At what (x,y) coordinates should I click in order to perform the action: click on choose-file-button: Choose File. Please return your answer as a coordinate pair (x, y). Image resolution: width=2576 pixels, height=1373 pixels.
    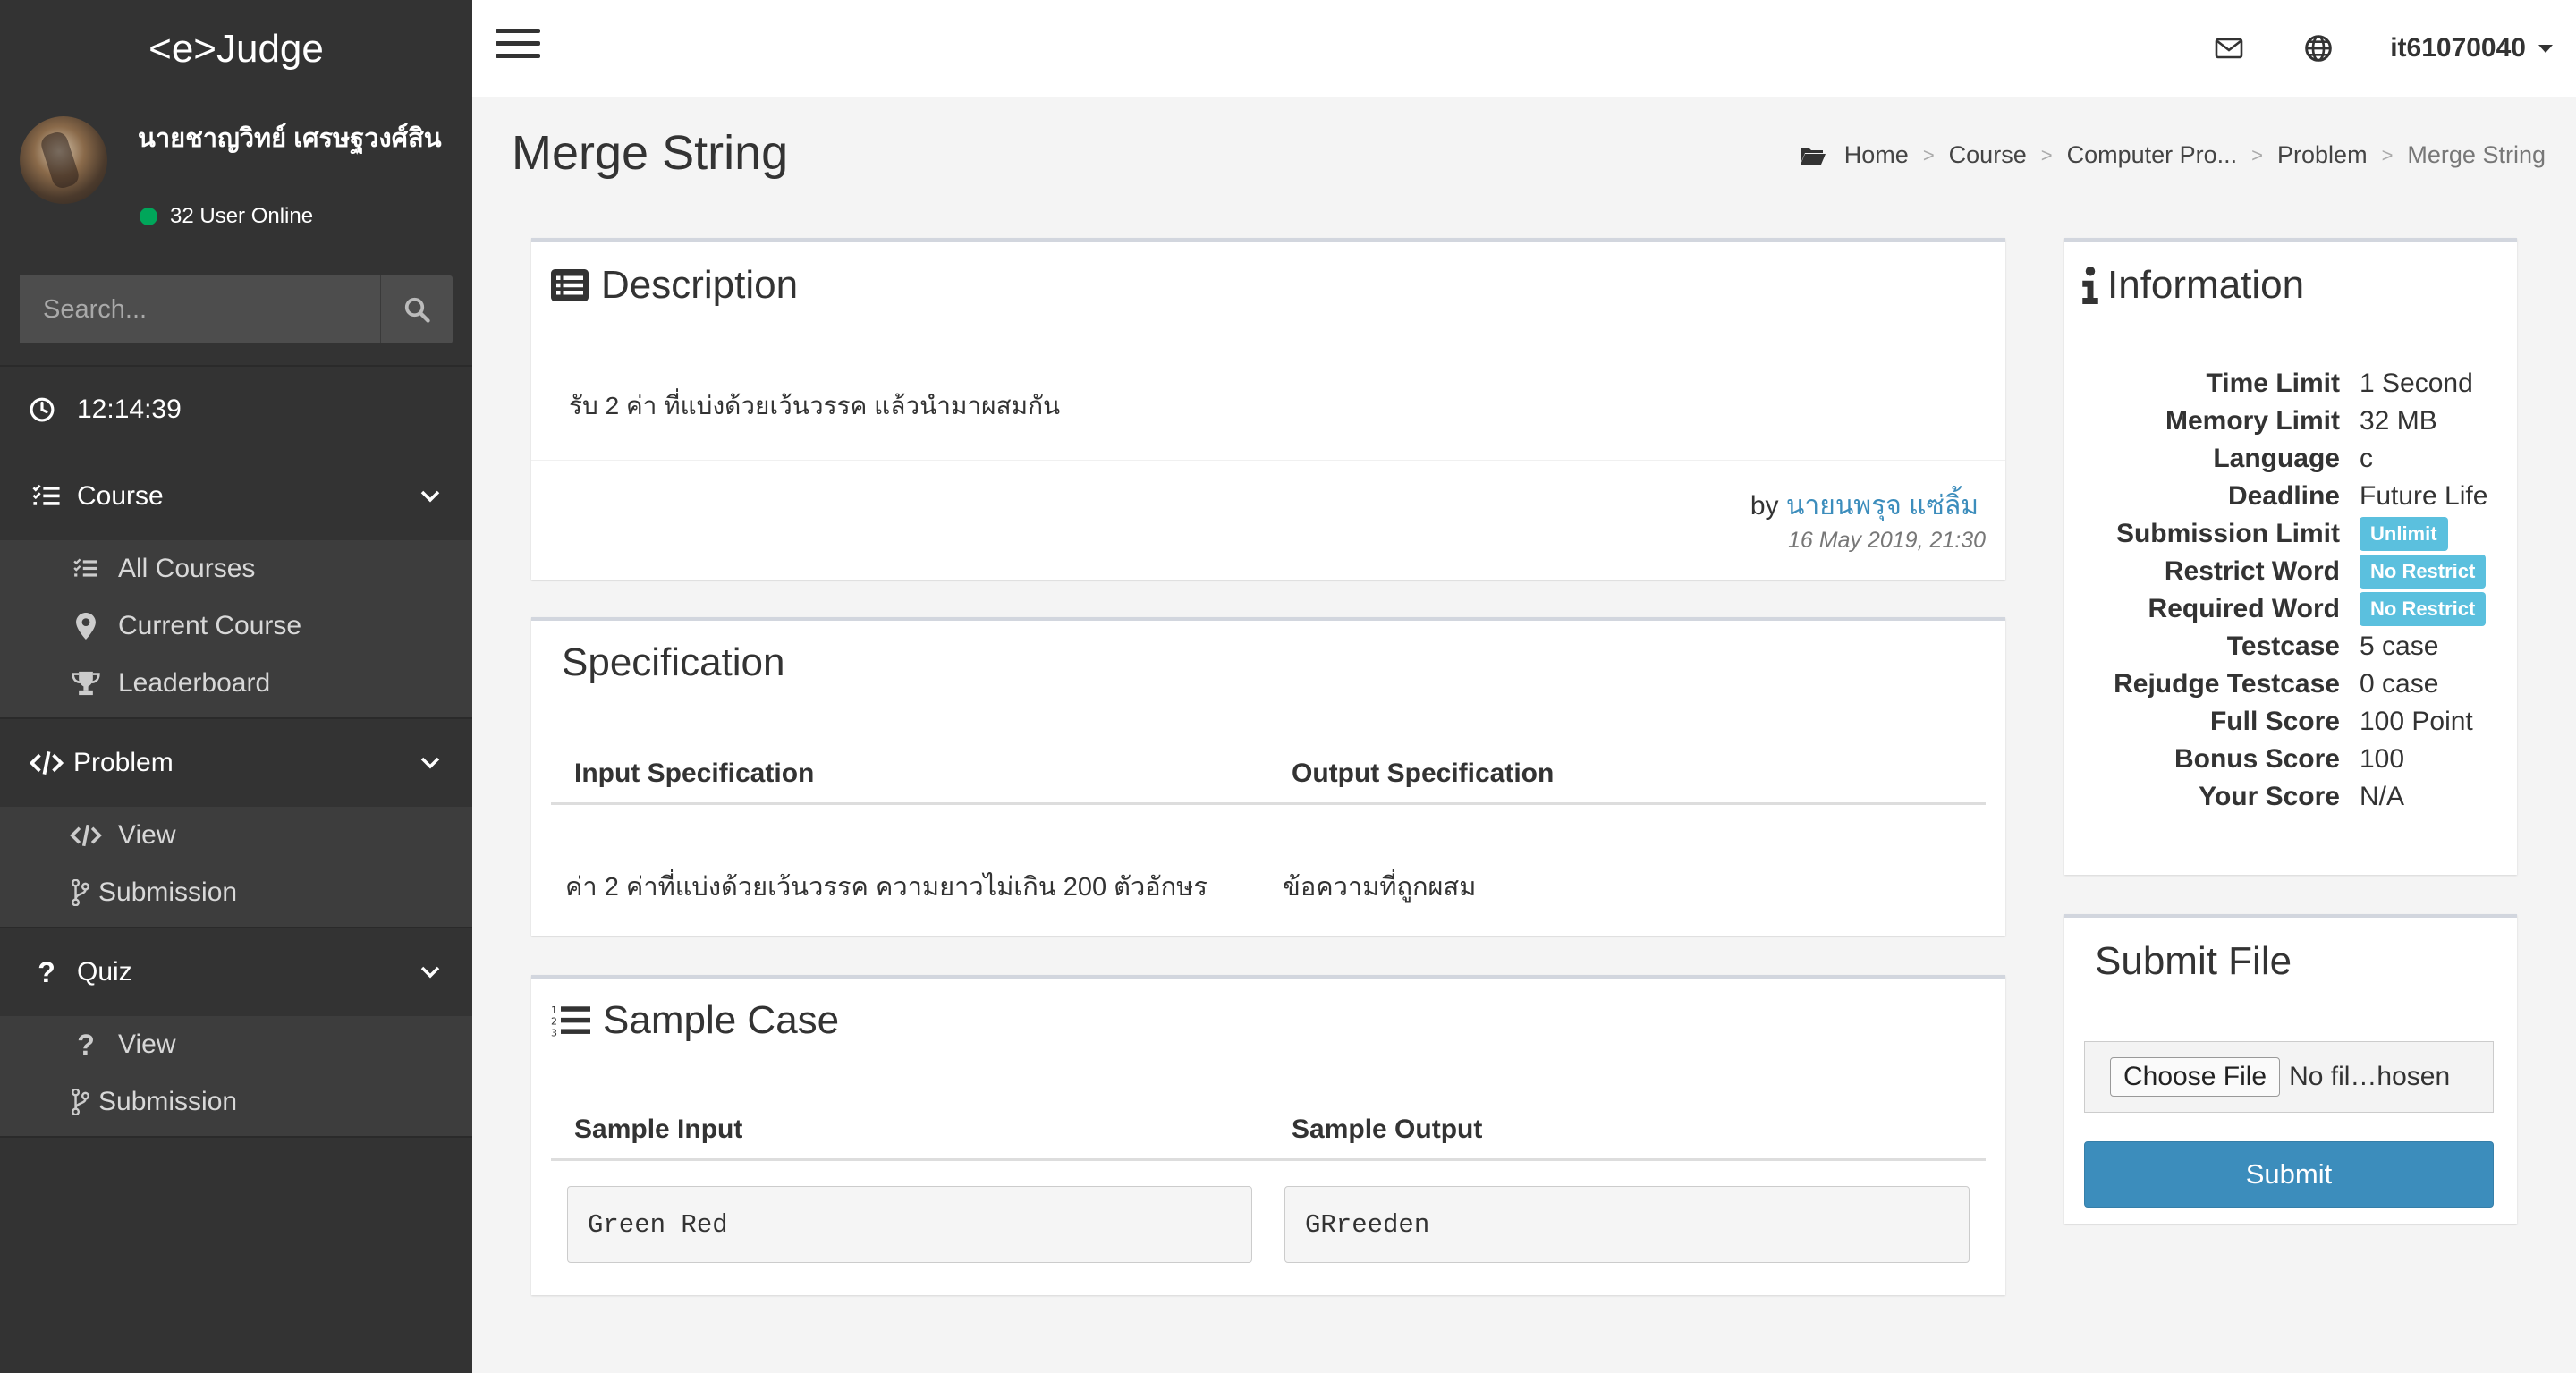
    Looking at the image, I should click on (2195, 1077).